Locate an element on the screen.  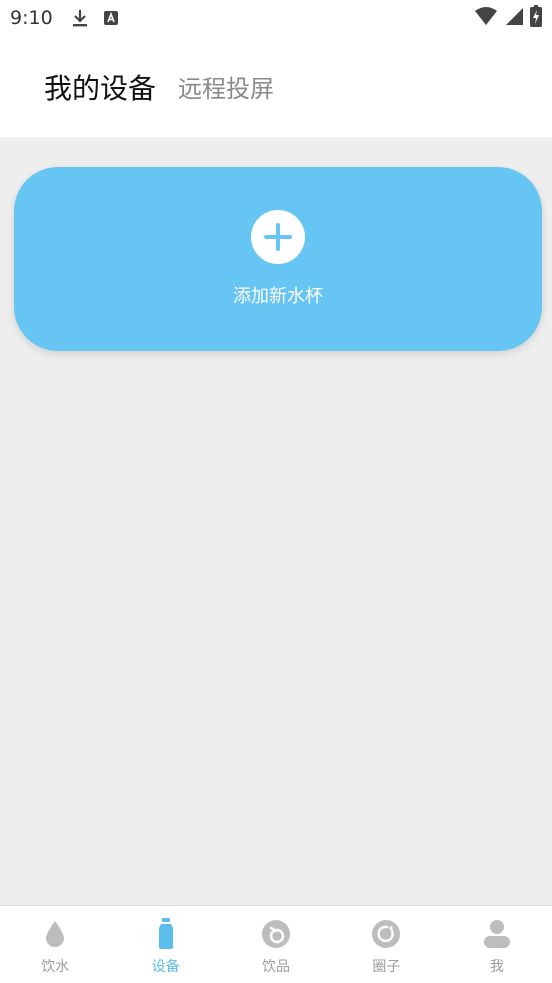
nav-item-drink-water: 饮水 is located at coordinates (55, 944).